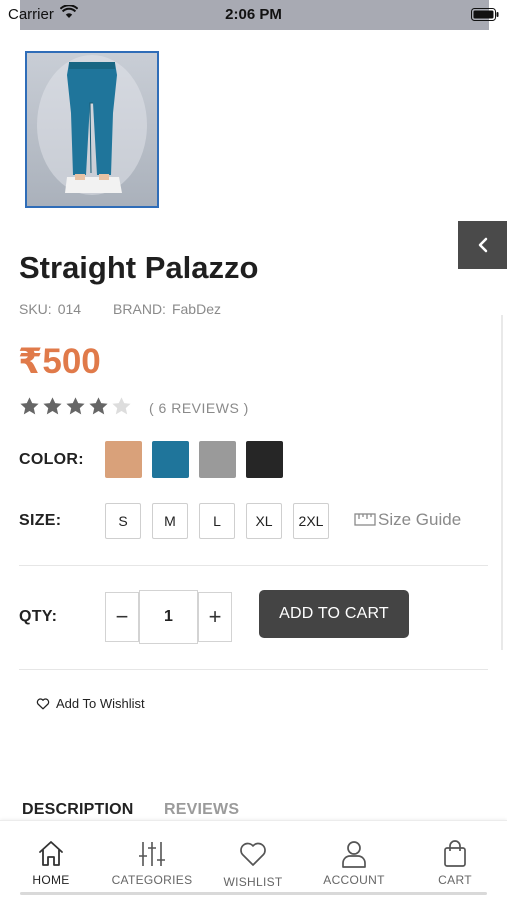 This screenshot has height=900, width=507. I want to click on nav-cart-label: CART, so click(455, 880).